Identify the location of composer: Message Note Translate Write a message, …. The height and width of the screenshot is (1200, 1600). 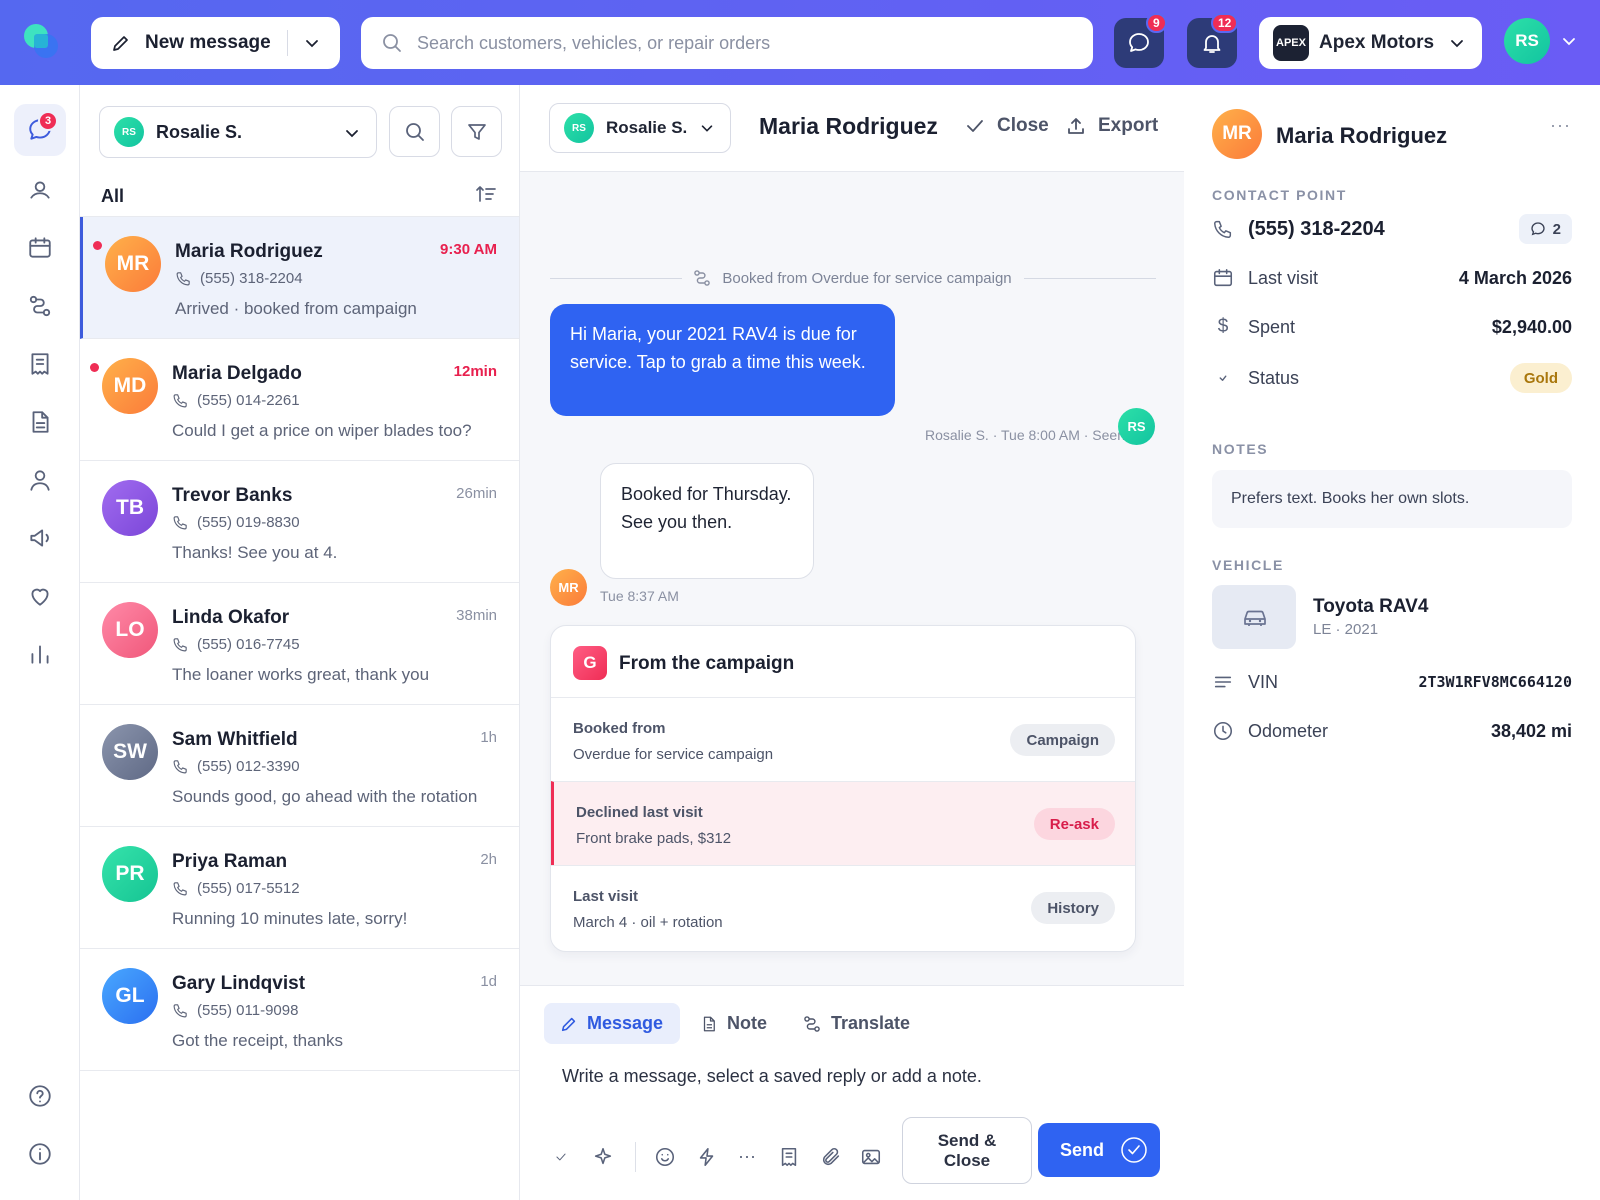
(852, 1092).